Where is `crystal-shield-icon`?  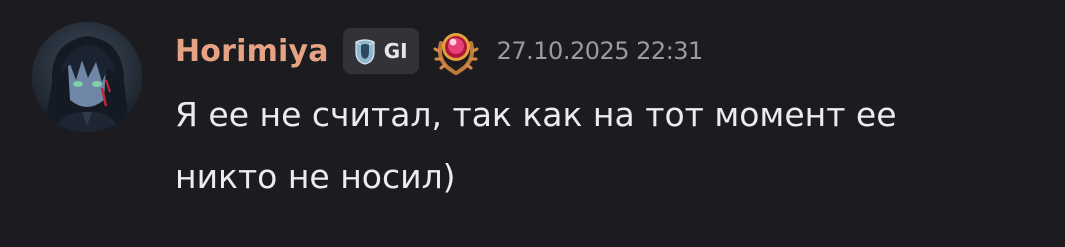
crystal-shield-icon is located at coordinates (365, 52).